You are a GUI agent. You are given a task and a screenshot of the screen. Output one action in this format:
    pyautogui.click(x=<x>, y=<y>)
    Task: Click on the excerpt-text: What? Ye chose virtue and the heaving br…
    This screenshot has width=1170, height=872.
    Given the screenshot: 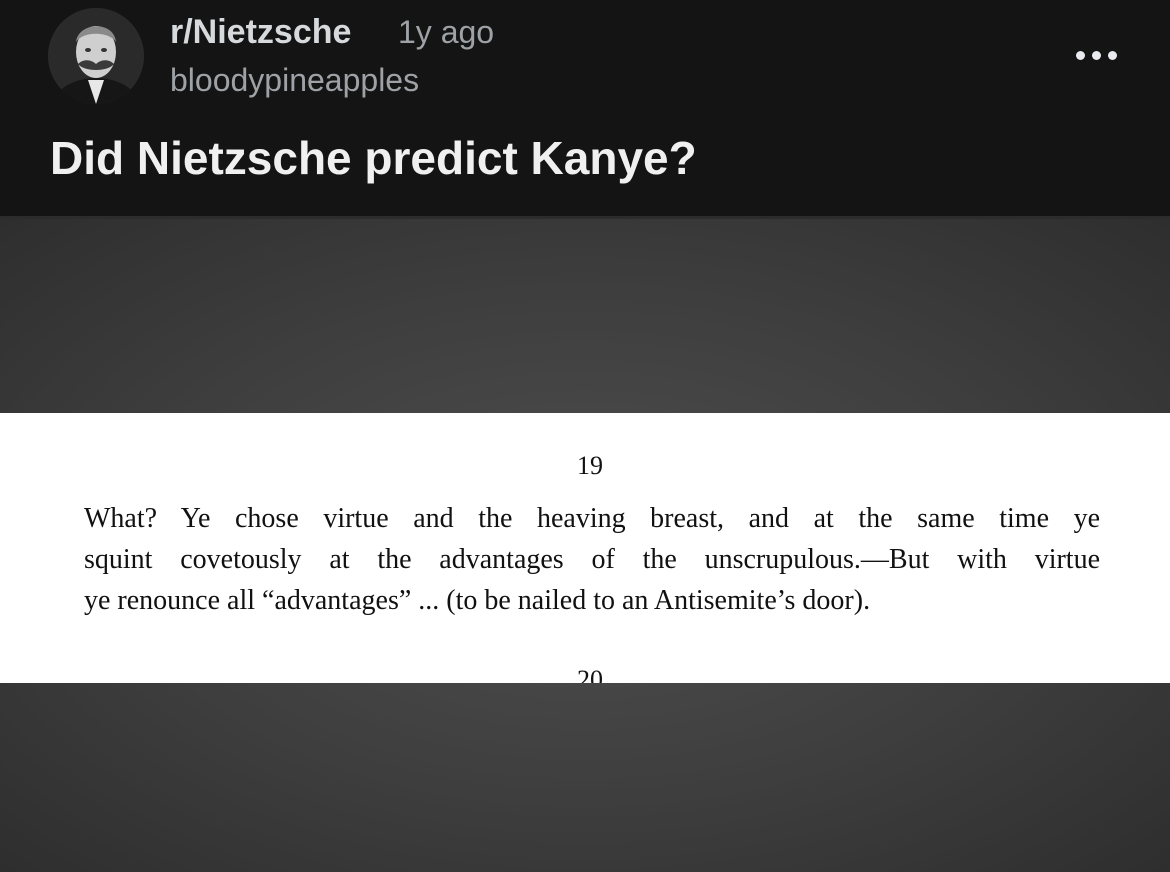 What is the action you would take?
    pyautogui.click(x=592, y=559)
    